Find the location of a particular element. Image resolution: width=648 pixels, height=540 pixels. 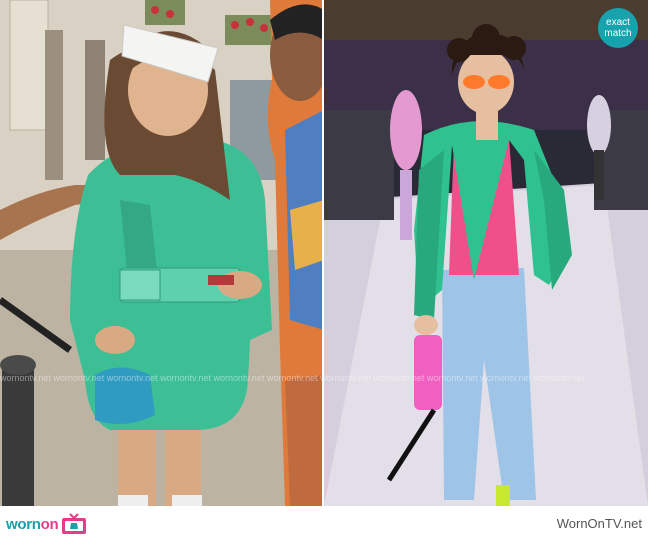

badge-line1: exact is located at coordinates (618, 22).